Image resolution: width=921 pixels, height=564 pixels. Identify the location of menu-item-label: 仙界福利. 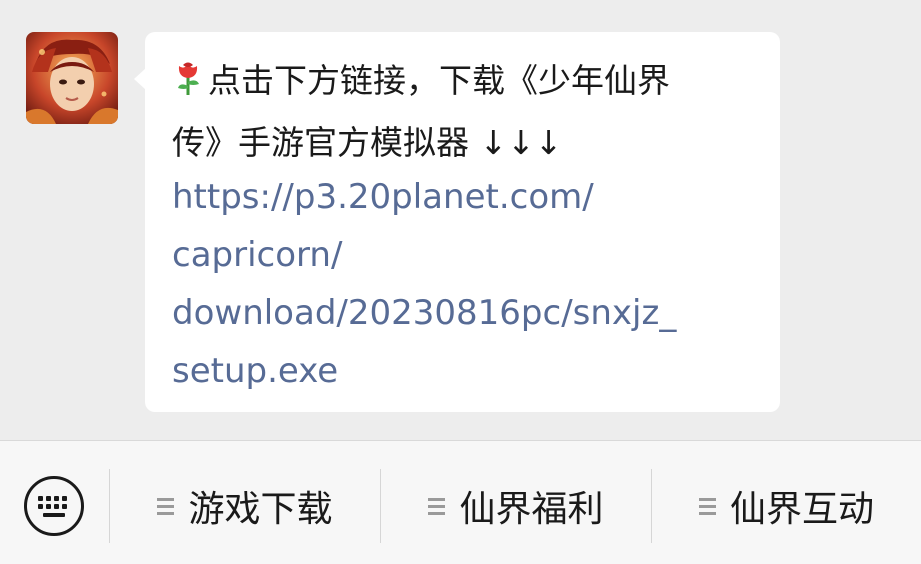
(531, 509).